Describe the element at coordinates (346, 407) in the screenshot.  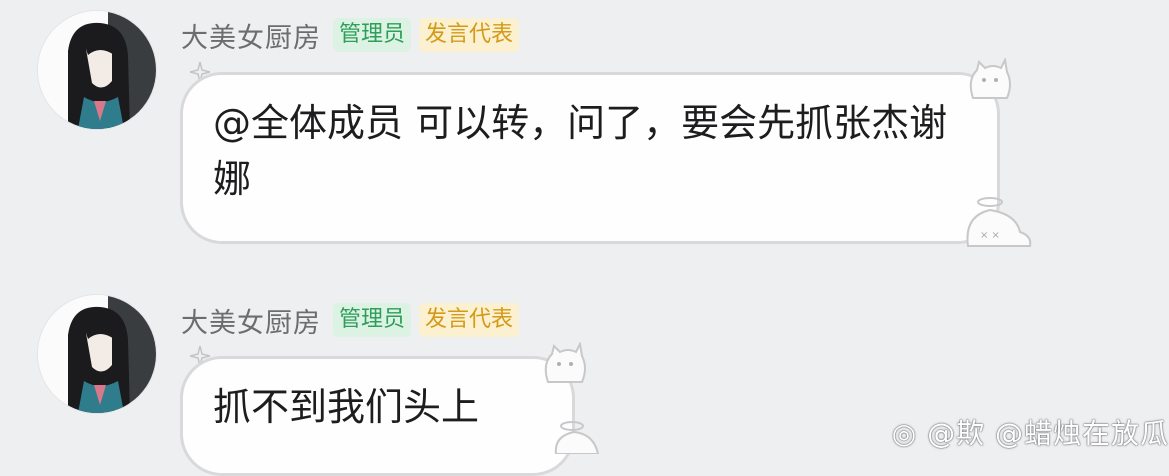
I see `message-text: 抓不到我们头上` at that location.